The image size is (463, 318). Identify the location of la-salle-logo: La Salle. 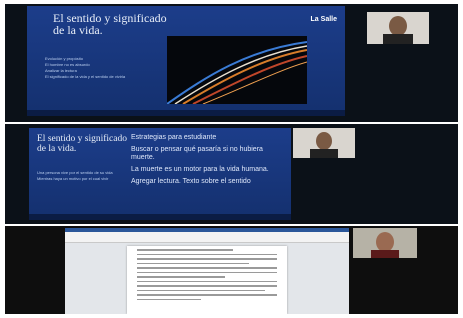
(323, 19).